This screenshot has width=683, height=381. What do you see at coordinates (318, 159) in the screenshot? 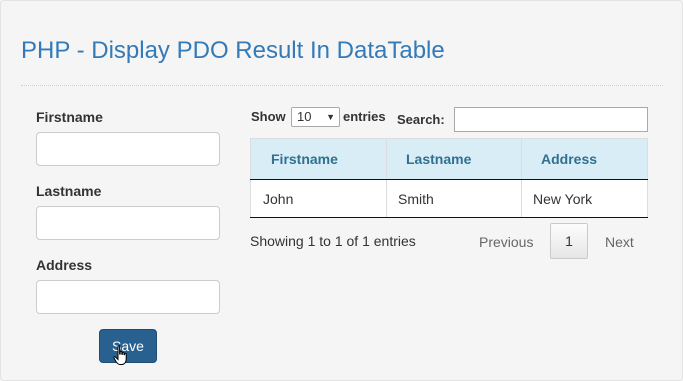
I see `column-header-firstname: Firstname` at bounding box center [318, 159].